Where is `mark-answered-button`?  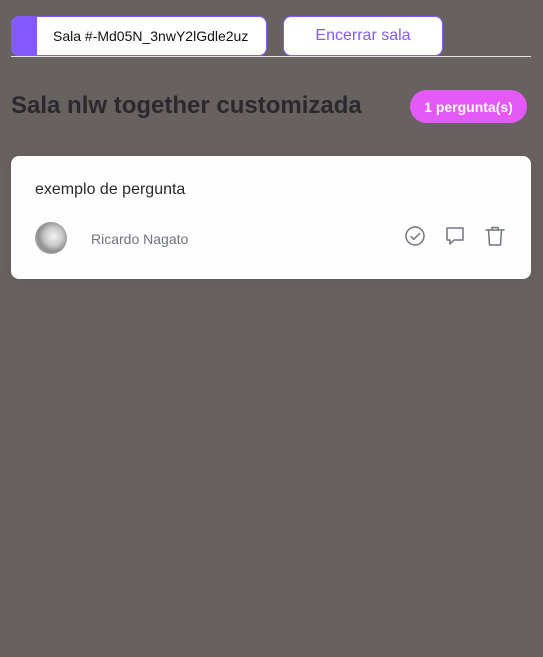
mark-answered-button is located at coordinates (415, 236).